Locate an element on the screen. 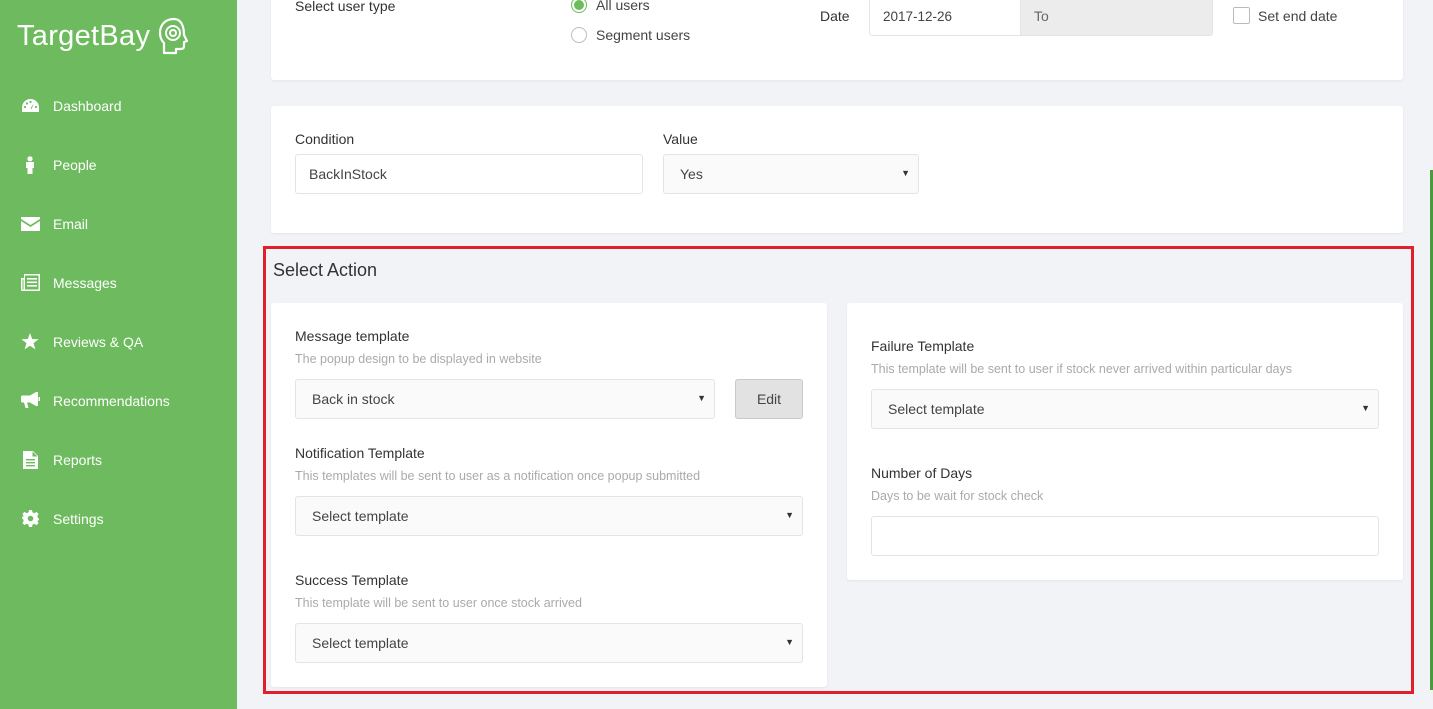  sidebar-item-label: People is located at coordinates (75, 164).